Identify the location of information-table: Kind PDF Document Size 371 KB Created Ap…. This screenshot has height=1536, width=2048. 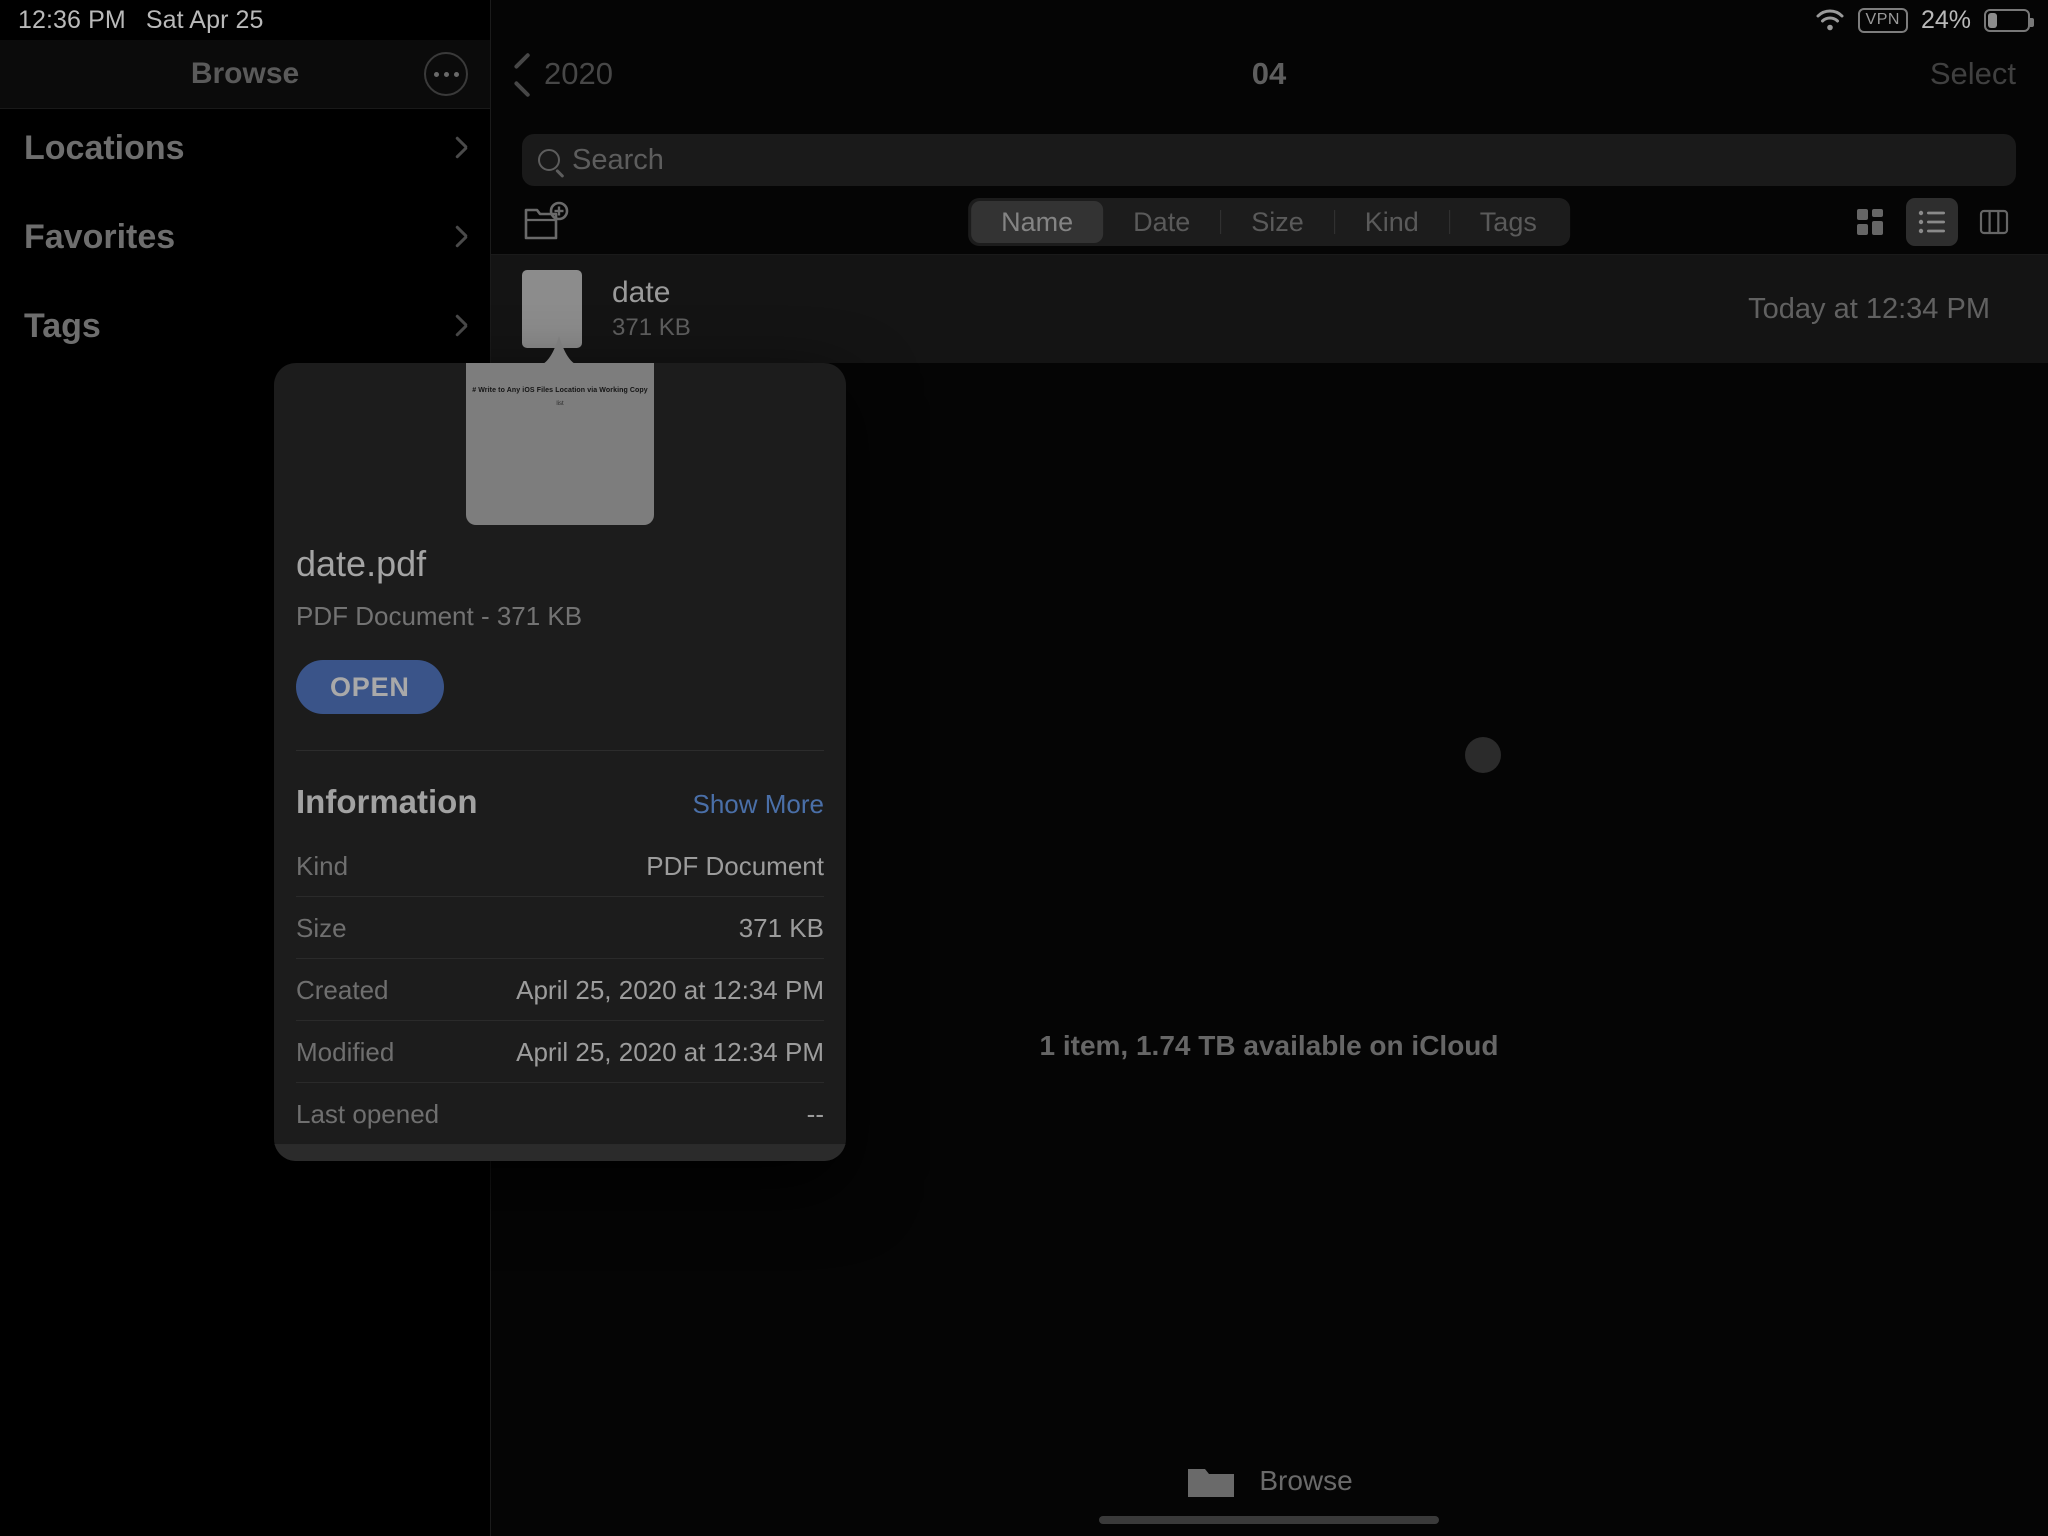
(560, 1003).